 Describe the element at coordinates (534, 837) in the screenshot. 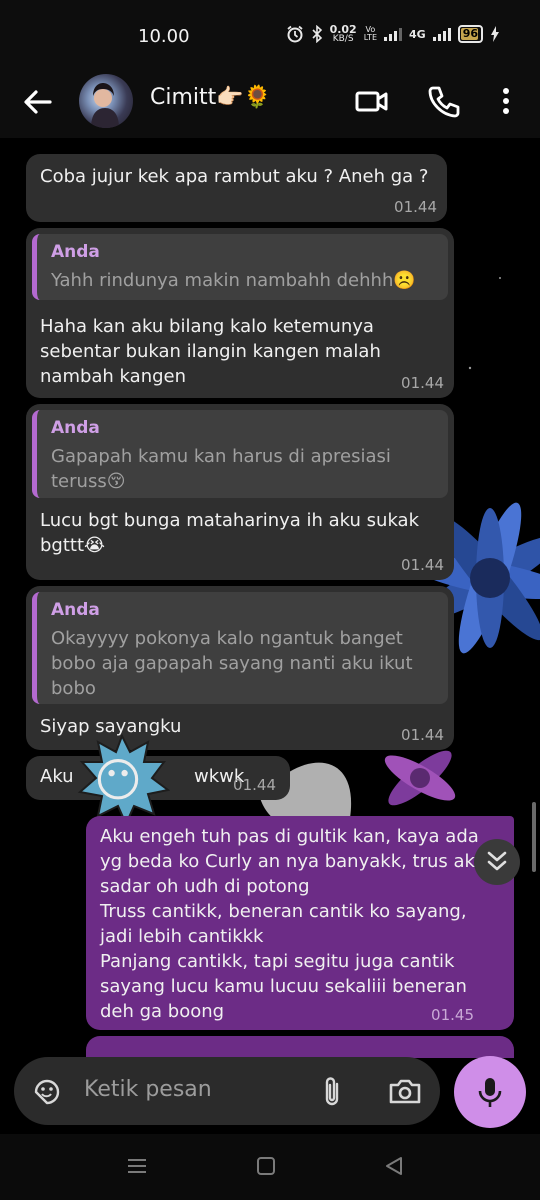

I see `scrollbar` at that location.